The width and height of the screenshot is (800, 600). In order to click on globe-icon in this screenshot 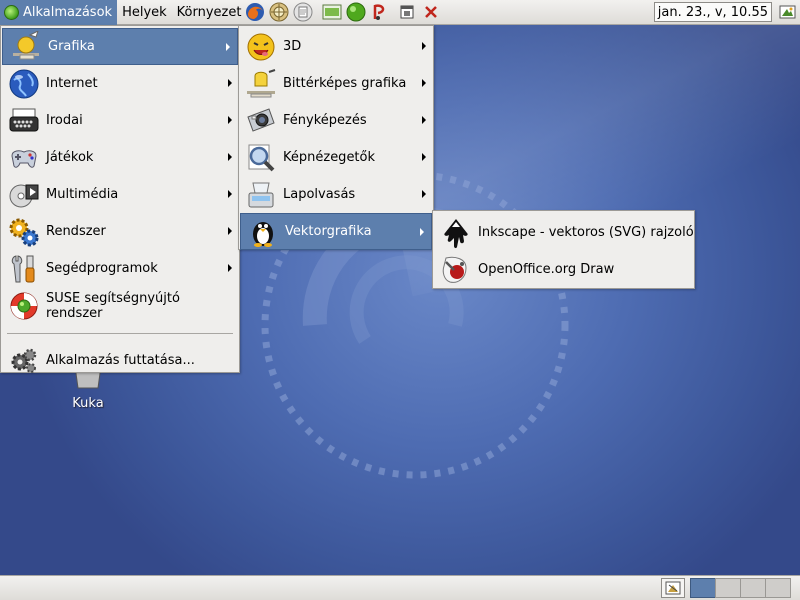, I will do `click(24, 83)`.